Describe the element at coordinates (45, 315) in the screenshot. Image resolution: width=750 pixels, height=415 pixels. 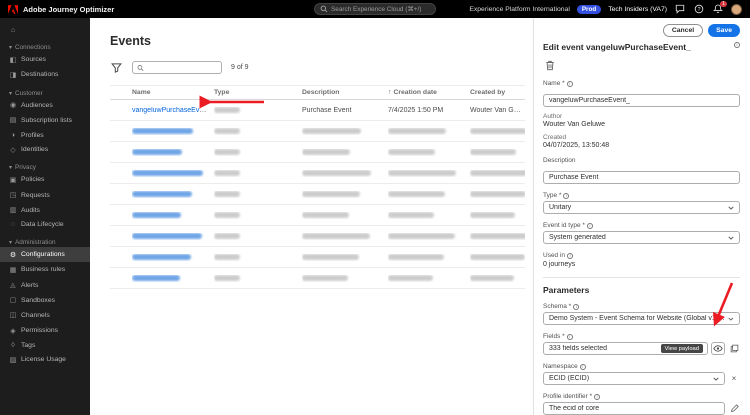
I see `sidebar-item-channels: ◫ Channels` at that location.